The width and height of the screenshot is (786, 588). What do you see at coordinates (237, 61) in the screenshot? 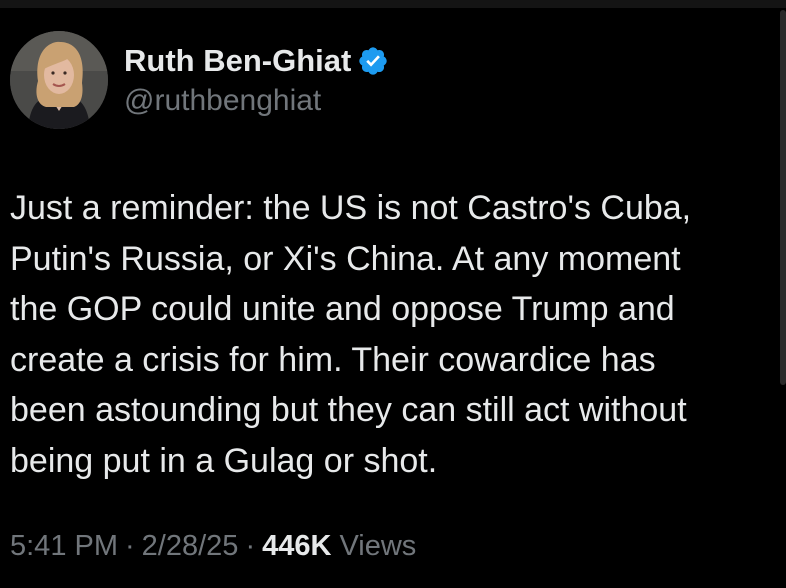
I see `display-name: Ruth Ben-Ghiat` at bounding box center [237, 61].